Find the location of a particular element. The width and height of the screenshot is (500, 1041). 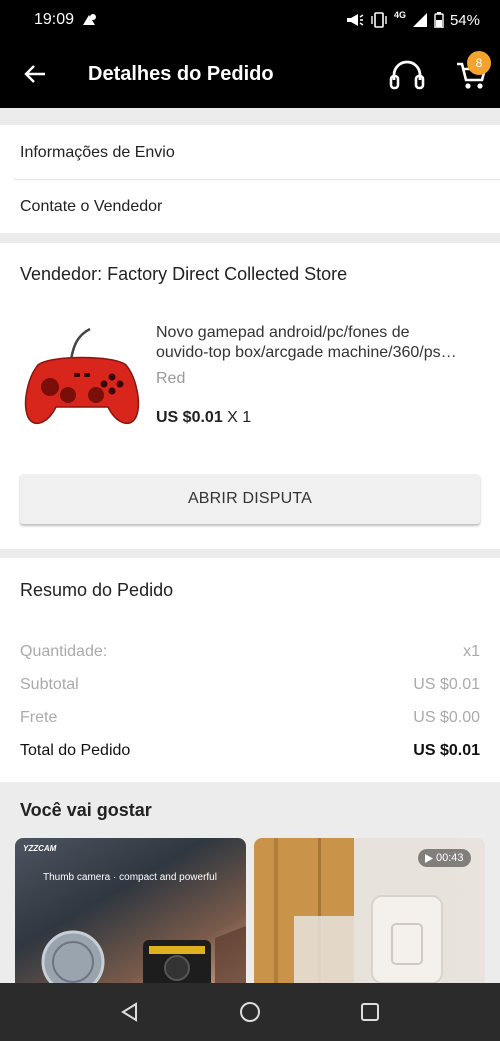

video-duration-badge: 00:43 is located at coordinates (444, 858).